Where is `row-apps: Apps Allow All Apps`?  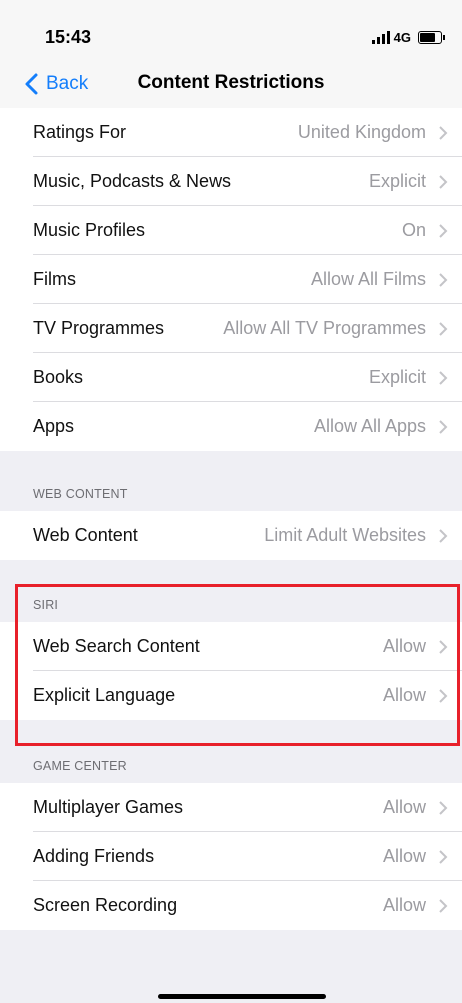
row-apps: Apps Allow All Apps is located at coordinates (231, 426).